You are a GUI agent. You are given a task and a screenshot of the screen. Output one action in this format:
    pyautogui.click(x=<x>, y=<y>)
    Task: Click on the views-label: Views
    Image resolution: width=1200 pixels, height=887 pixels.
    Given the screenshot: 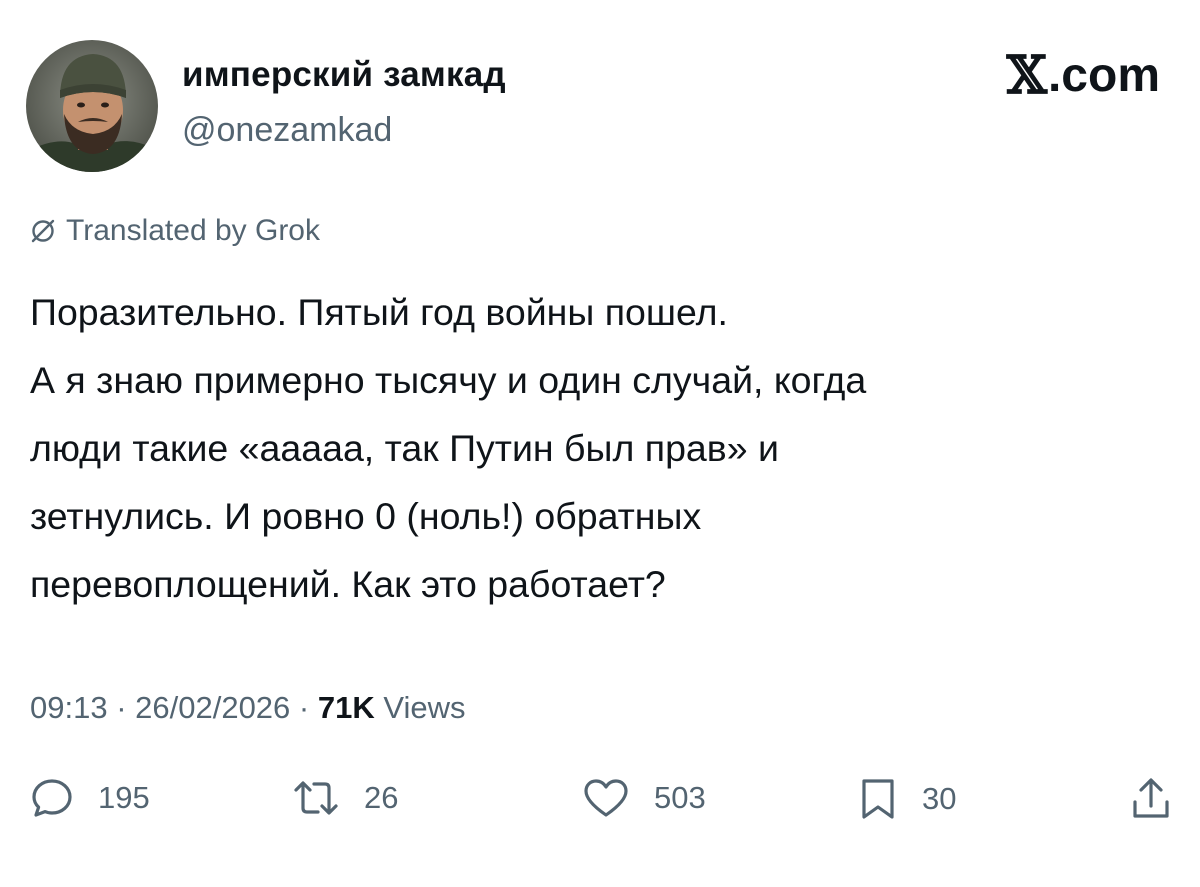 What is the action you would take?
    pyautogui.click(x=420, y=707)
    